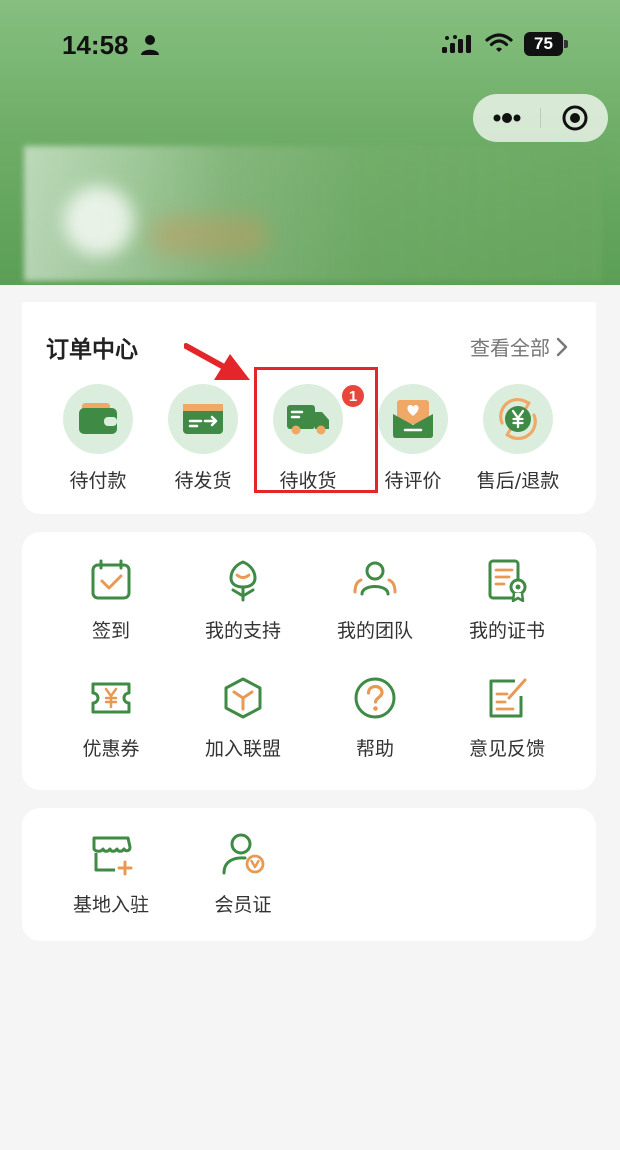 Image resolution: width=620 pixels, height=1150 pixels. I want to click on grid-item-base-settle: 基地入驻, so click(111, 882).